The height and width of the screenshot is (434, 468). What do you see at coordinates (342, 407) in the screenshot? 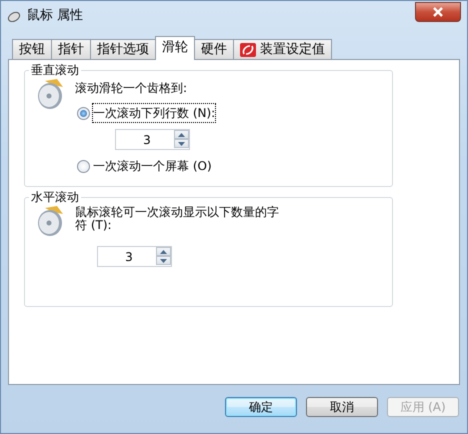
I see `dialog-button: 取消` at bounding box center [342, 407].